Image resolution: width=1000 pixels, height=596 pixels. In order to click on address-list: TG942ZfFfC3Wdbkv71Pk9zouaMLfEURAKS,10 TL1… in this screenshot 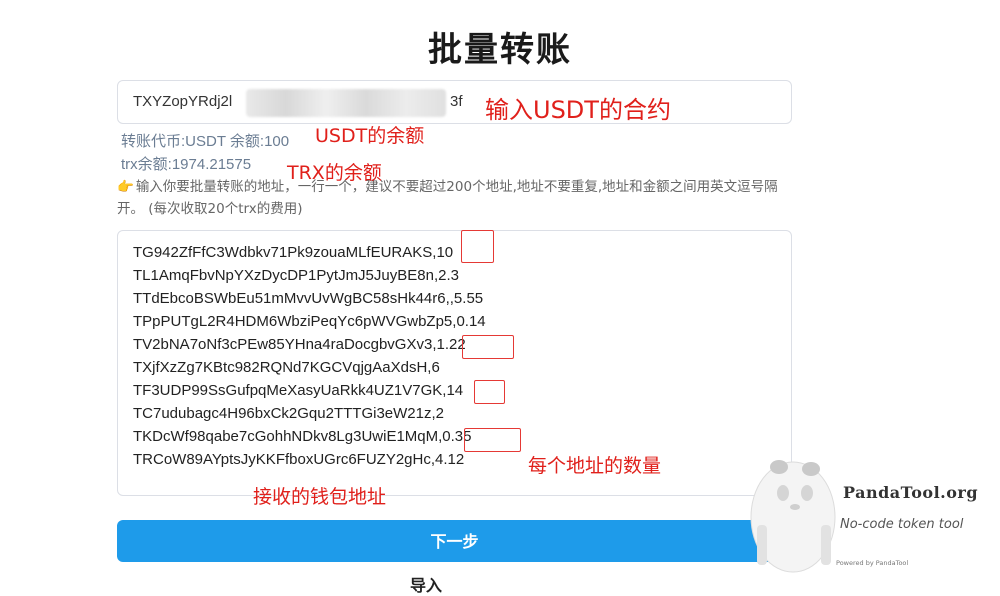, I will do `click(309, 356)`.